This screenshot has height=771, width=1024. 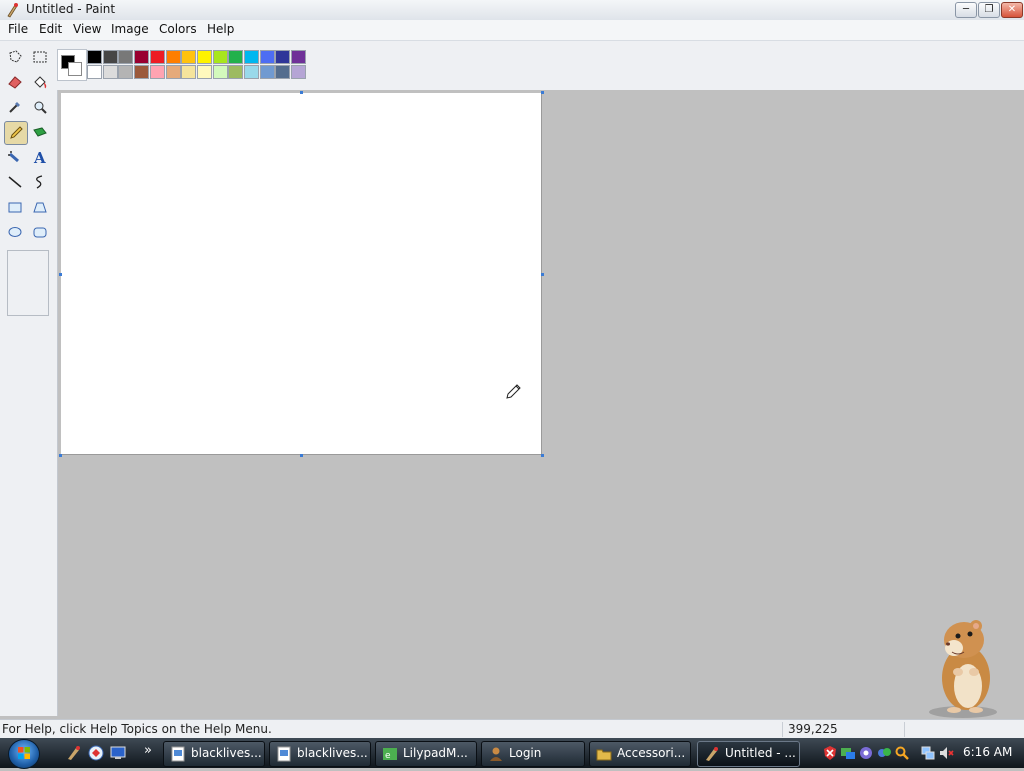 What do you see at coordinates (18, 29) in the screenshot?
I see `menu-file: File` at bounding box center [18, 29].